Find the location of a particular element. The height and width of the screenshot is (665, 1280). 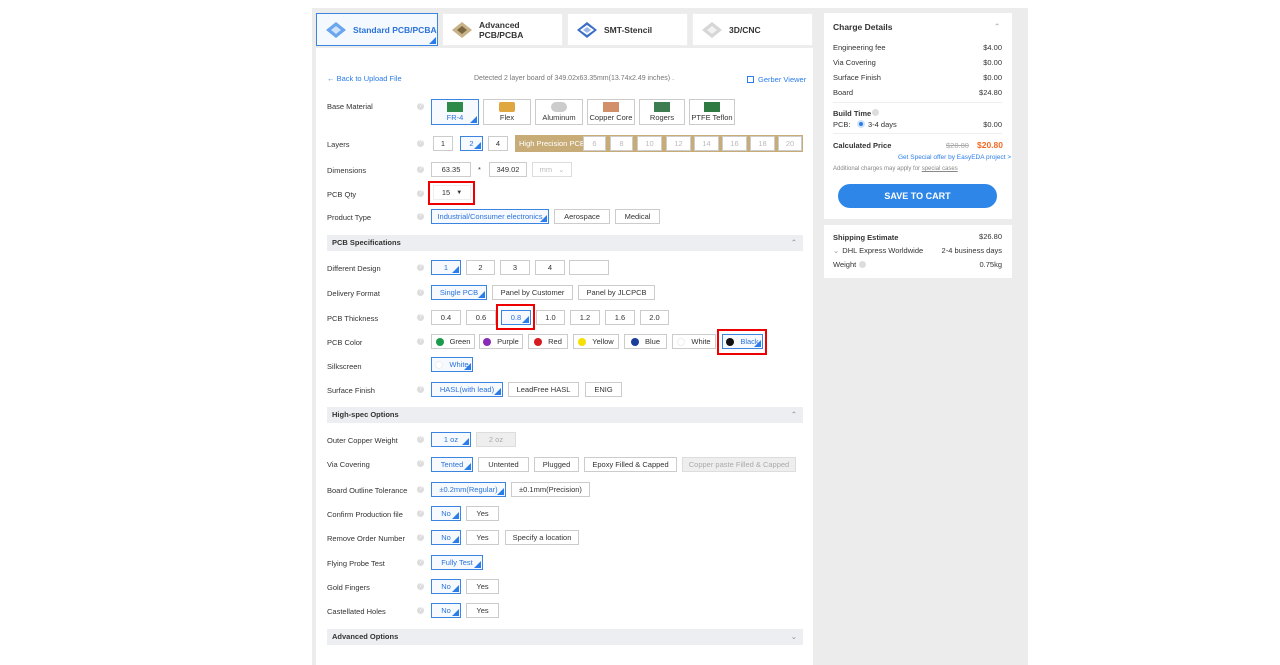

label-delivery-format: Delivery Format is located at coordinates (353, 293).